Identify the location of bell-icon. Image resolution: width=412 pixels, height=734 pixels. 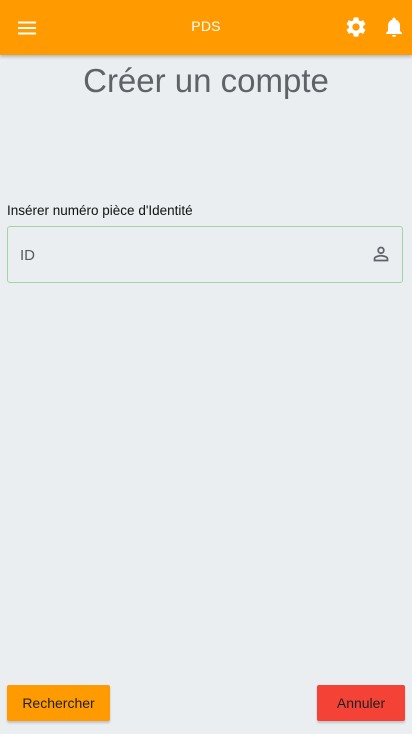
(394, 27).